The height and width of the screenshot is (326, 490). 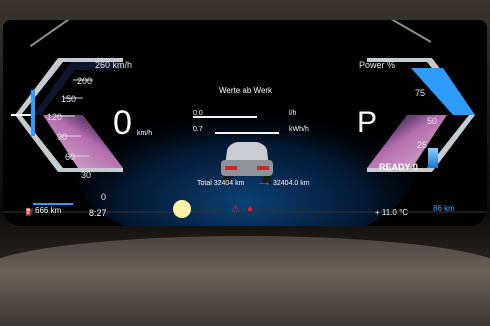 I want to click on consumption-row2-value: 0.7, so click(x=198, y=129).